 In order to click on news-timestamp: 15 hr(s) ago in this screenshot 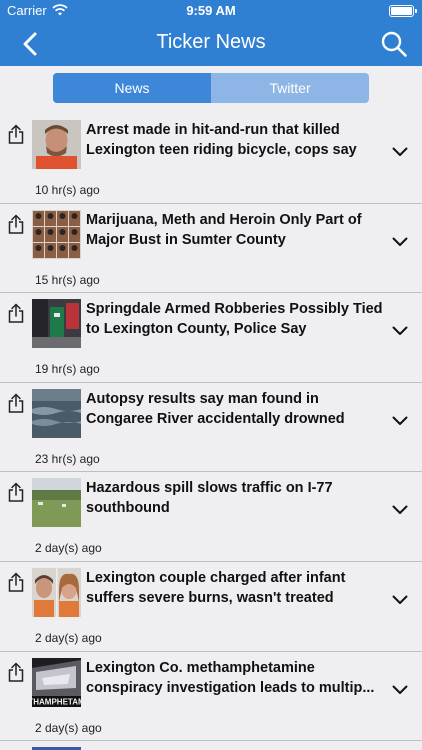, I will do `click(67, 279)`.